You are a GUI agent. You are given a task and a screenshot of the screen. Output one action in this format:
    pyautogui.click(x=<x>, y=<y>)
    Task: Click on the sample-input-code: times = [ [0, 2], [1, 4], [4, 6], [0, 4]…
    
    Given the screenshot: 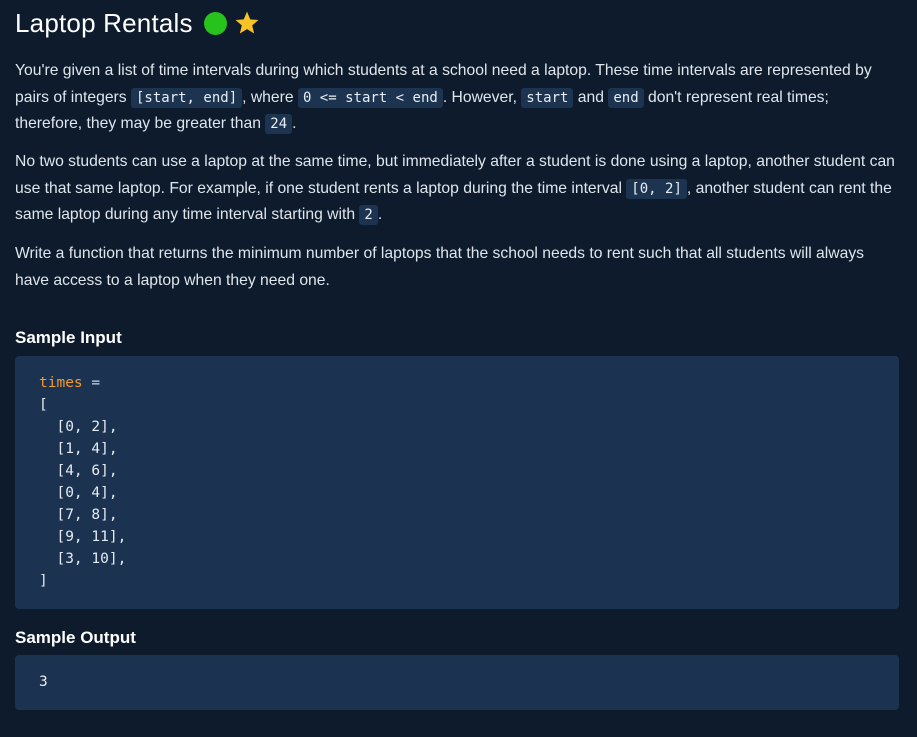 What is the action you would take?
    pyautogui.click(x=82, y=482)
    